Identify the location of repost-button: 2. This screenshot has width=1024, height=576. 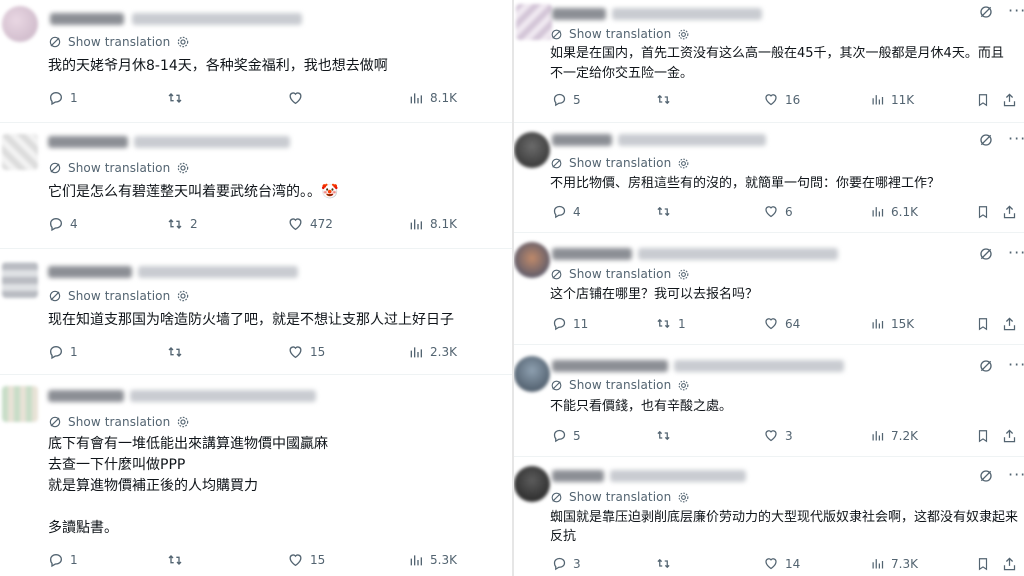
(182, 224).